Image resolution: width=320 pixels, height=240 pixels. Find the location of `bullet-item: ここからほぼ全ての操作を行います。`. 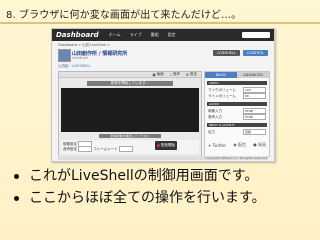

bullet-item: ここからほぼ全ての操作を行います。 is located at coordinates (140, 198).